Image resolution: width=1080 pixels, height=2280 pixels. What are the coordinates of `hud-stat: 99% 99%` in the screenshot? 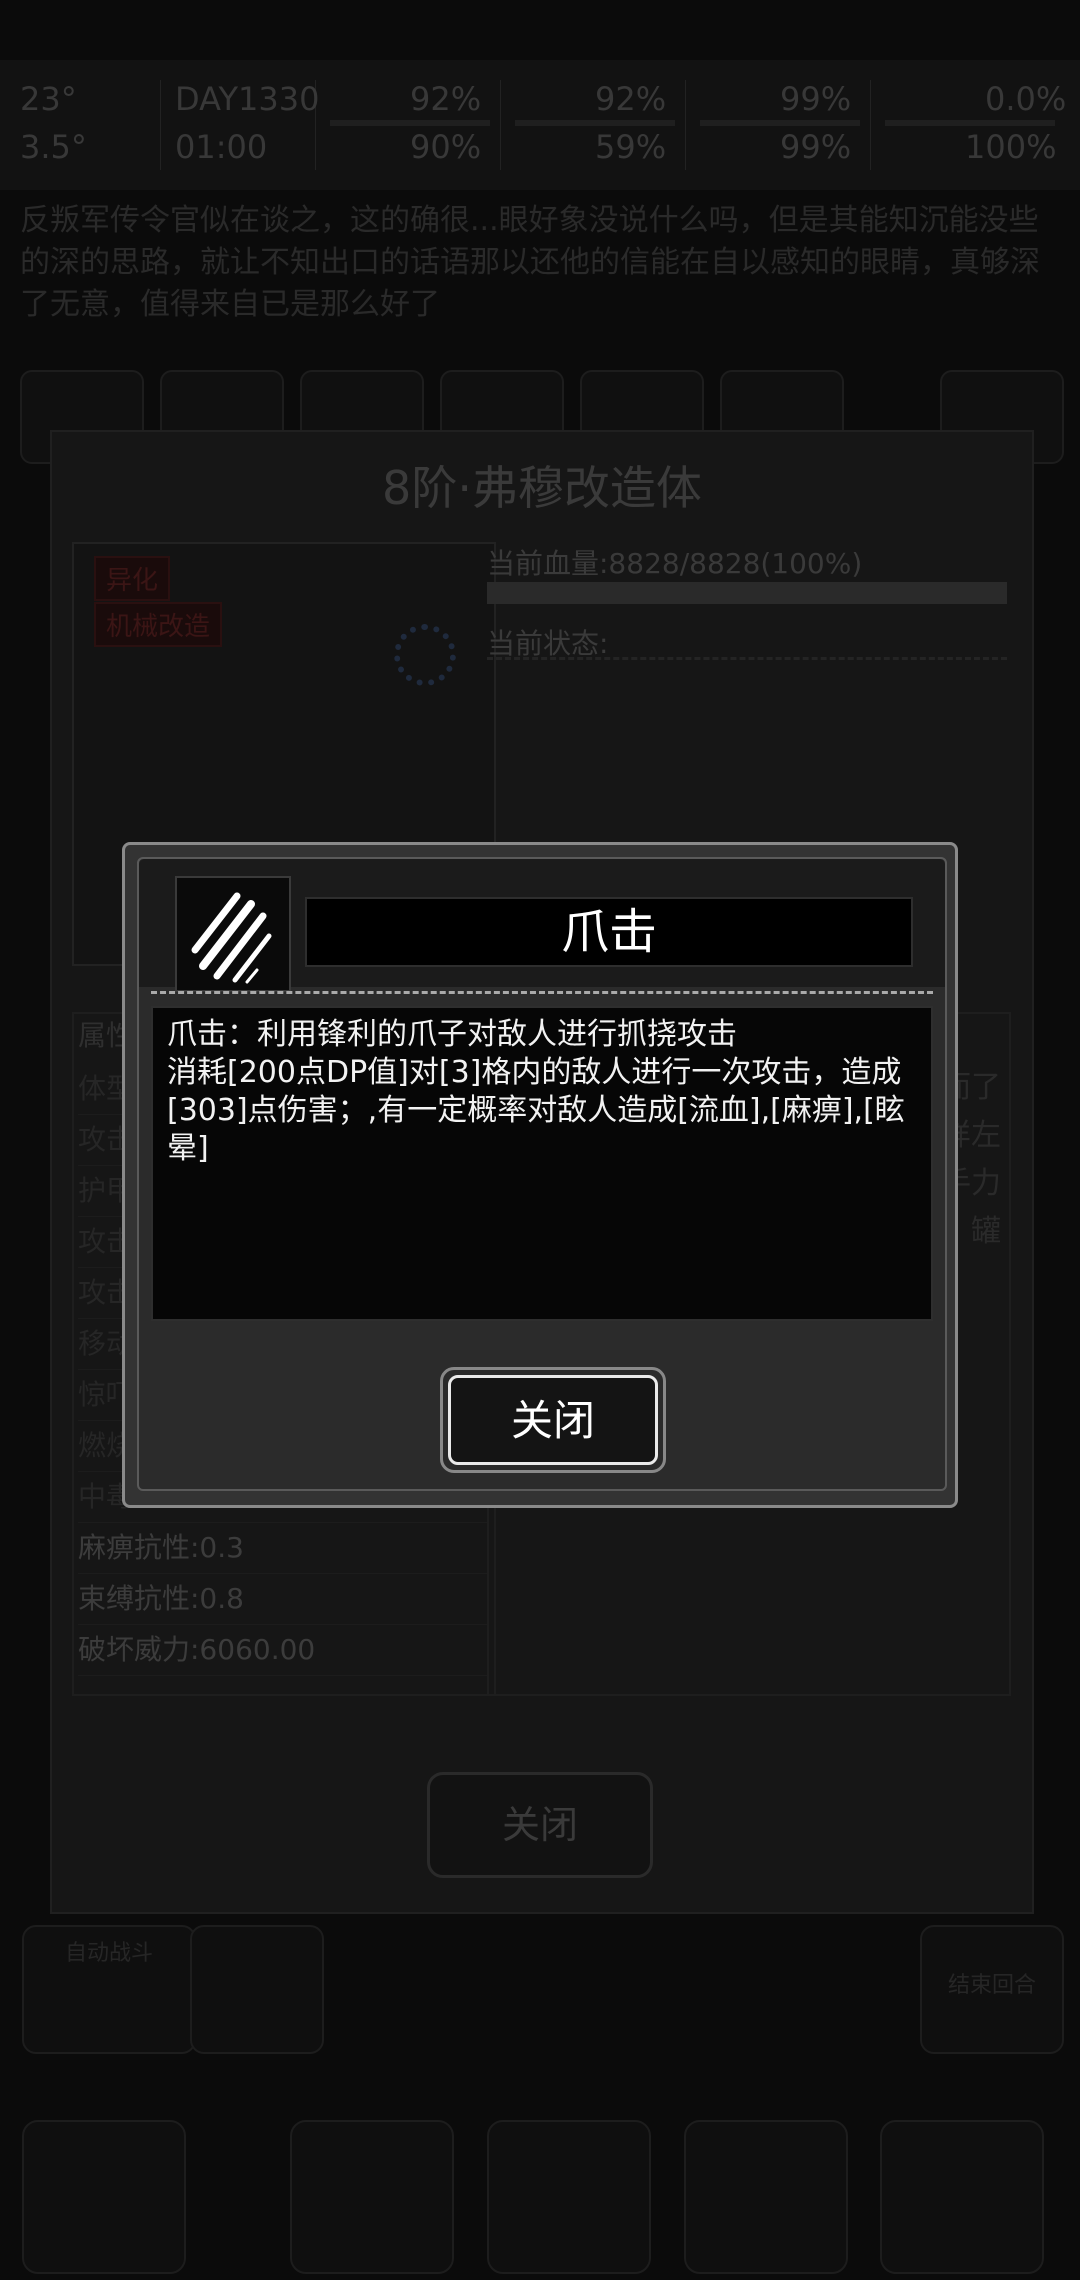 It's located at (780, 125).